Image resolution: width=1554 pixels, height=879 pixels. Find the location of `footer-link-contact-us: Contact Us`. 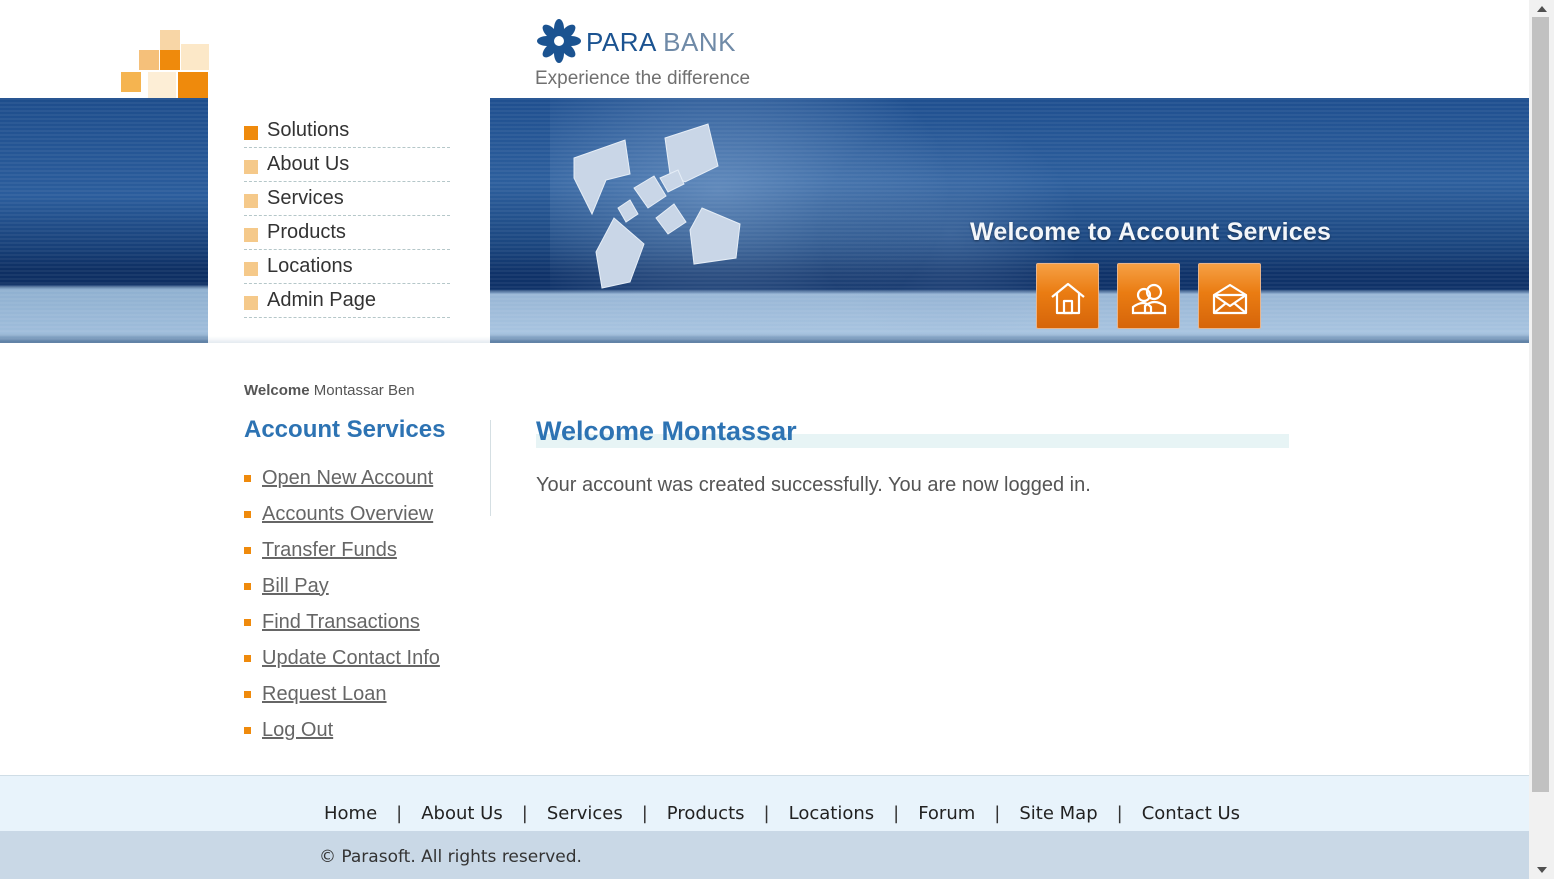

footer-link-contact-us: Contact Us is located at coordinates (1191, 813).